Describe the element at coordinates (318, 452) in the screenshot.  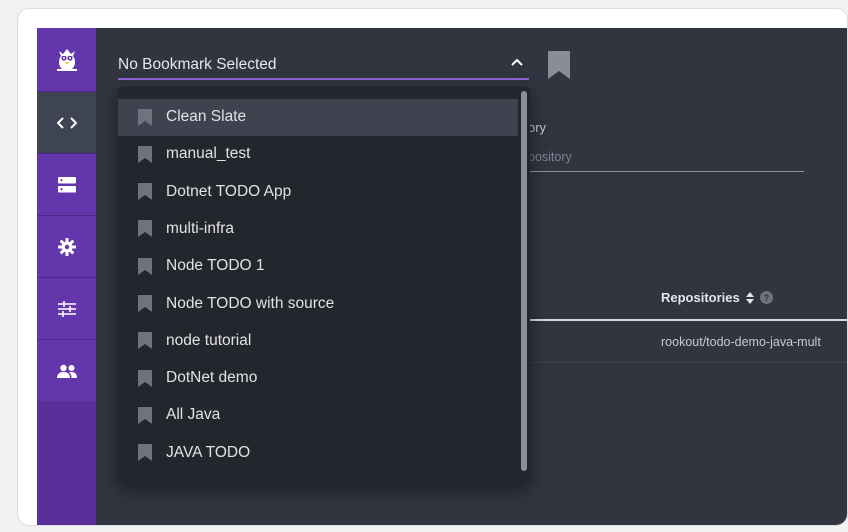
I see `bookmark-option: JAVA TODO` at that location.